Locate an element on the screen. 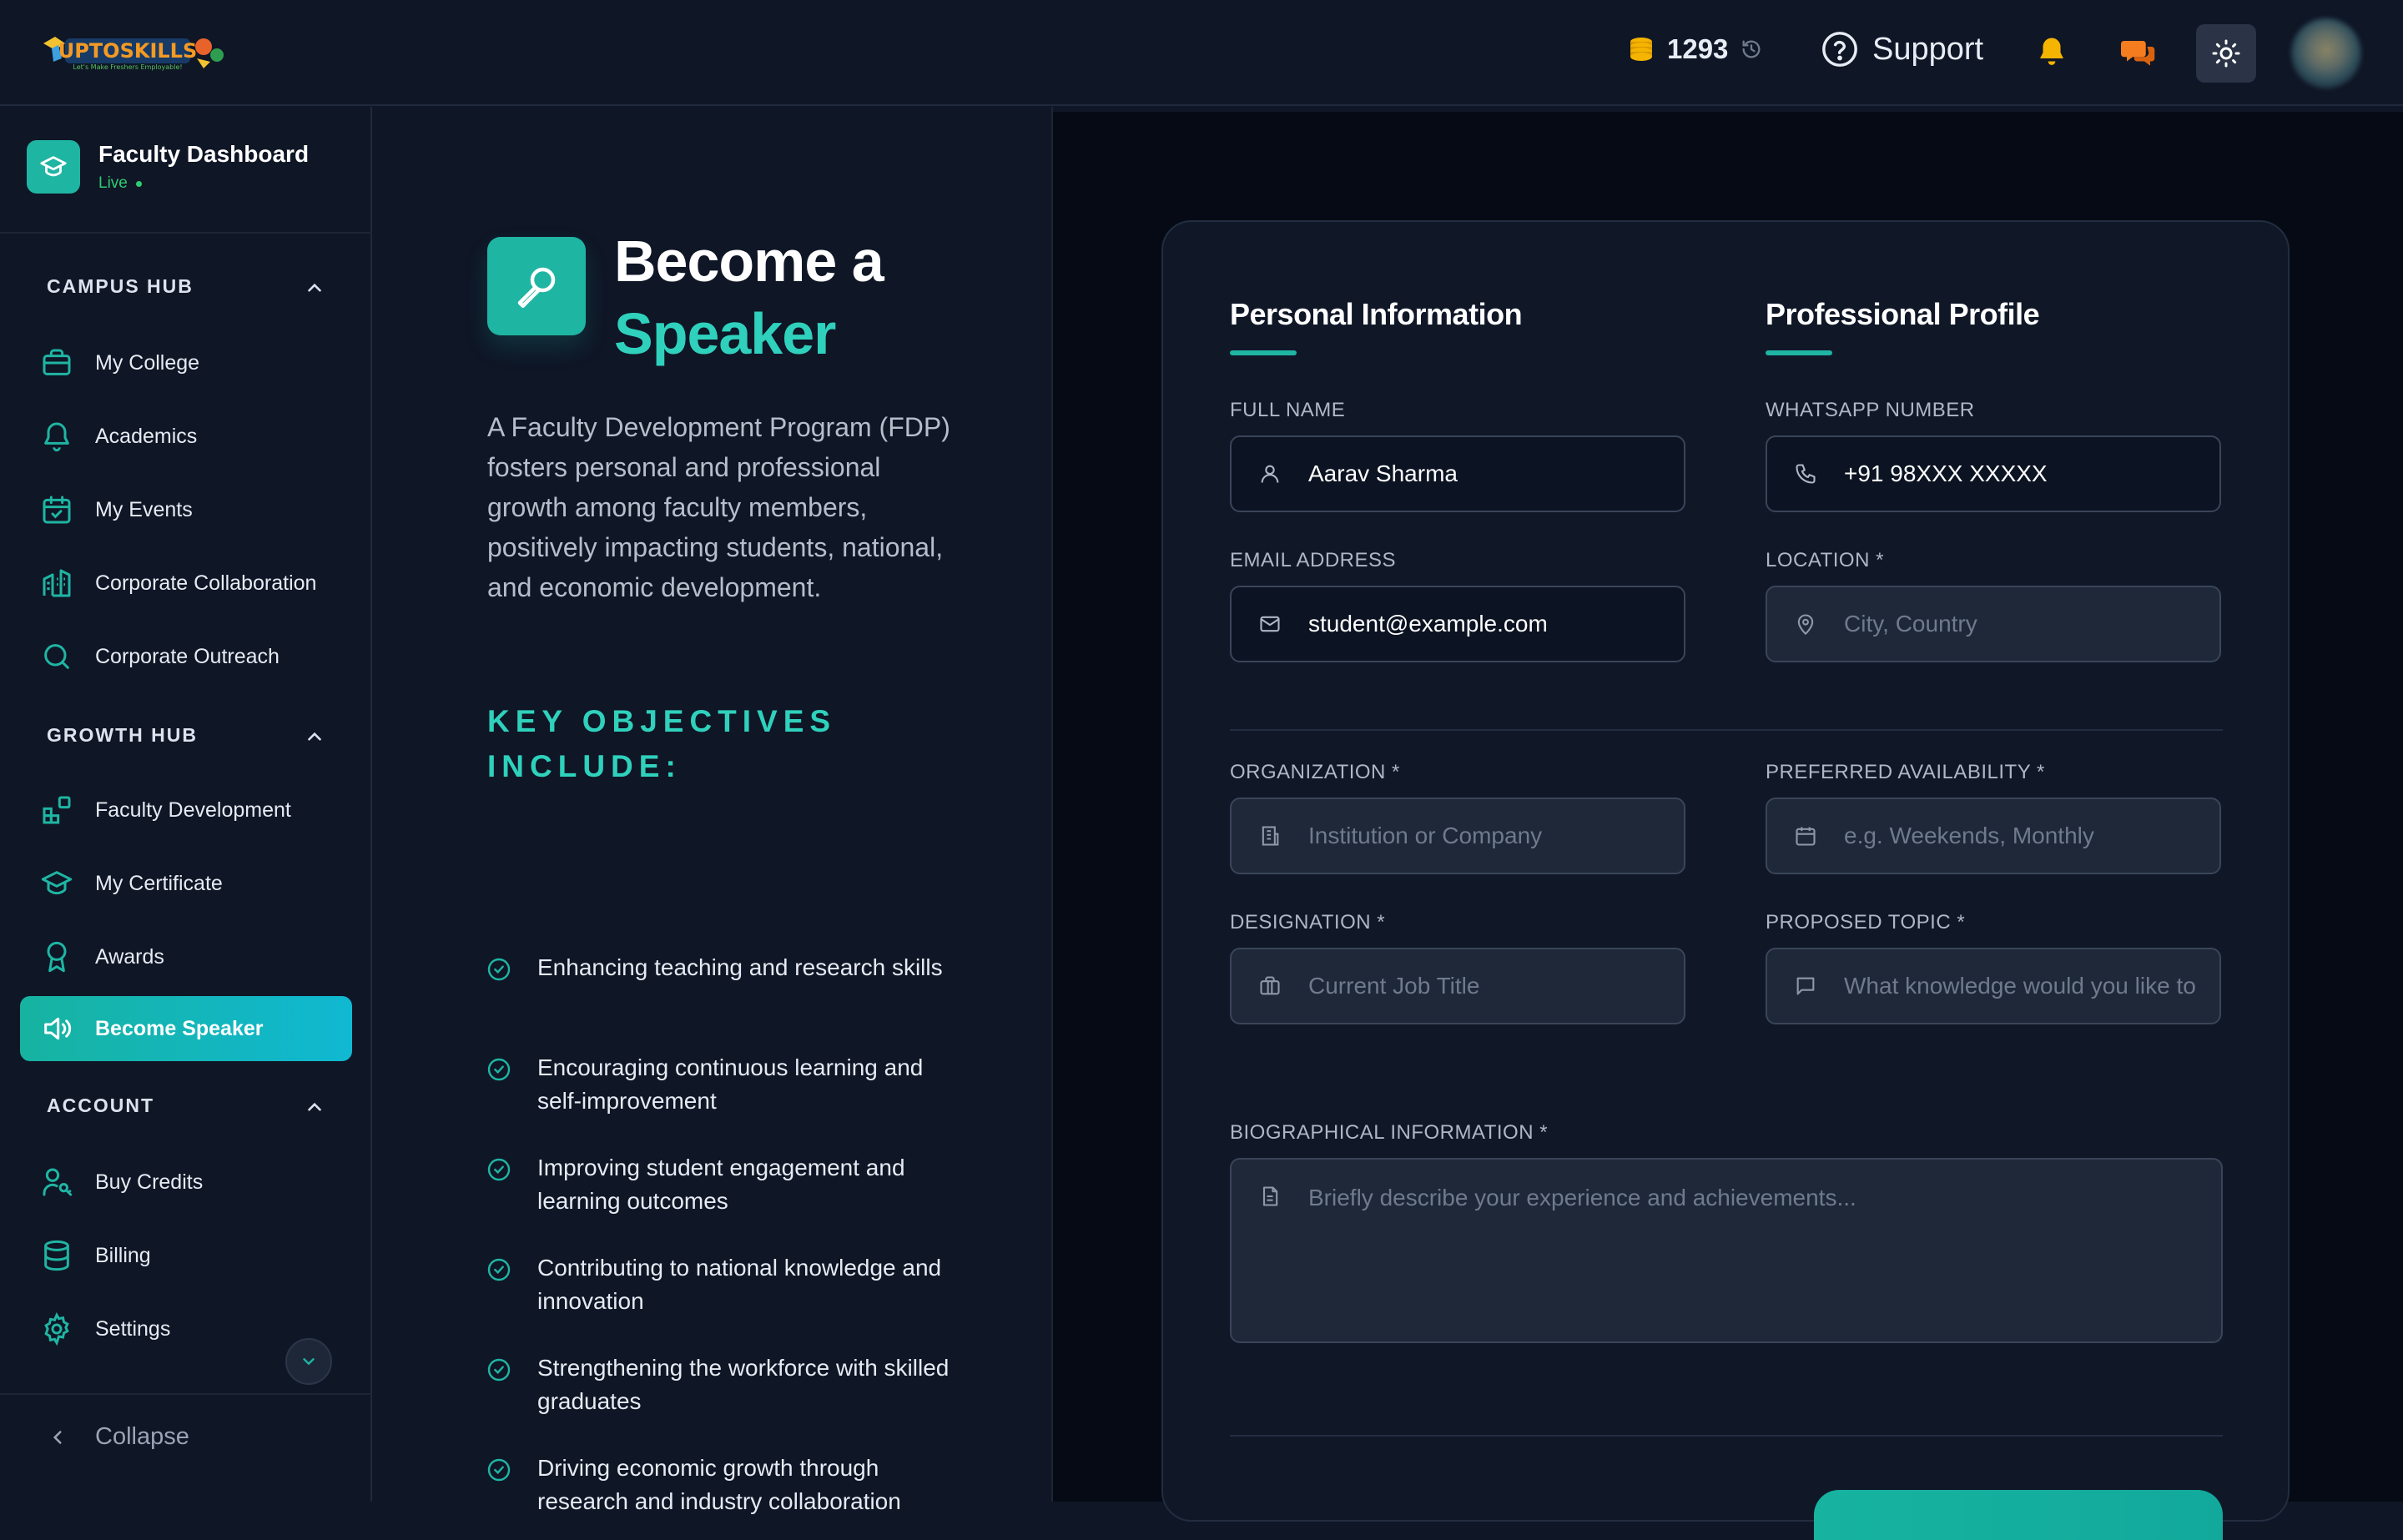 Image resolution: width=2403 pixels, height=1540 pixels. sidebar-item-become-speaker: Become Speaker is located at coordinates (186, 1028).